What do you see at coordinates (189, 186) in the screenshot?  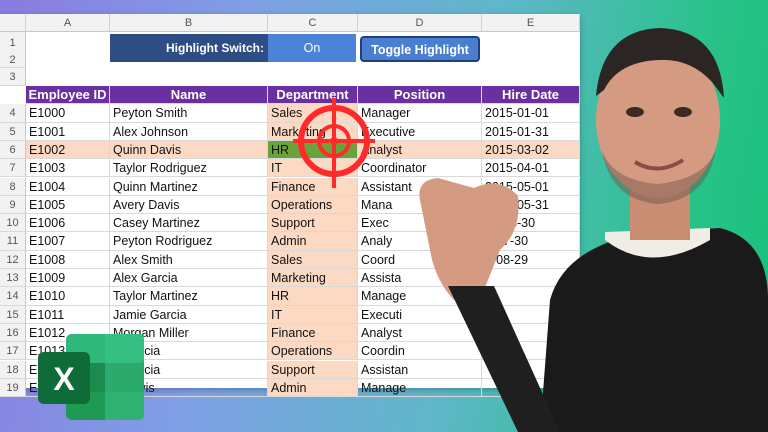 I see `table-cell: Quinn Martinez` at bounding box center [189, 186].